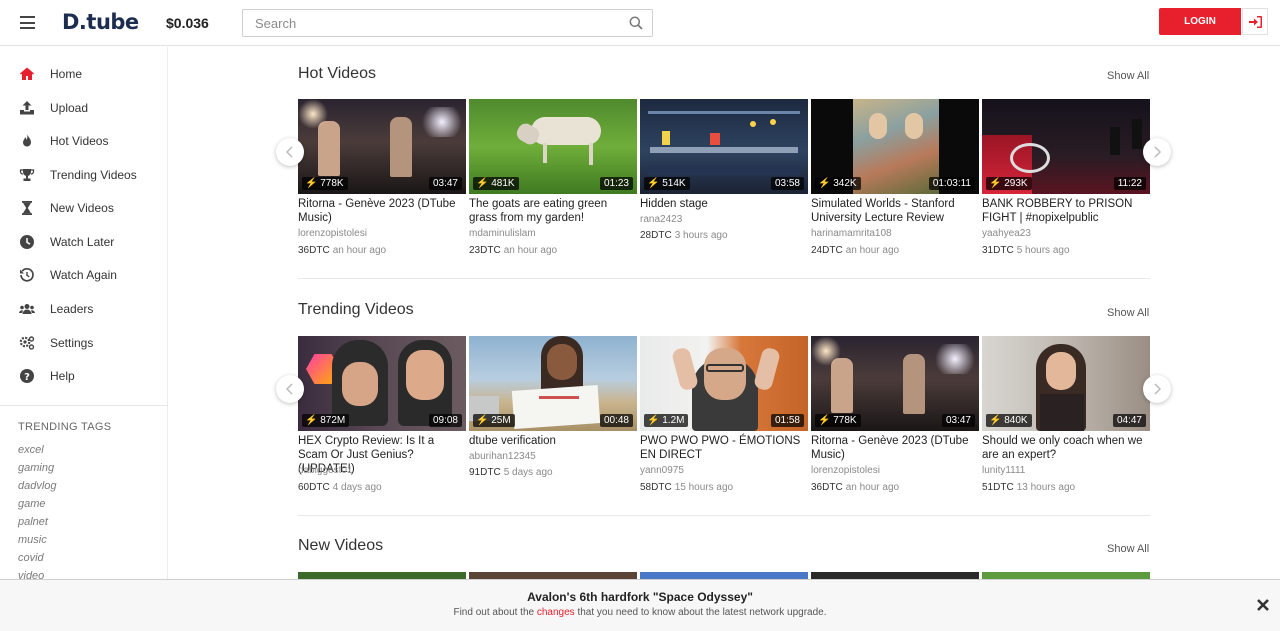 The width and height of the screenshot is (1280, 631). What do you see at coordinates (724, 146) in the screenshot?
I see `video-thumbnail: ⚡ 514K 03:58` at bounding box center [724, 146].